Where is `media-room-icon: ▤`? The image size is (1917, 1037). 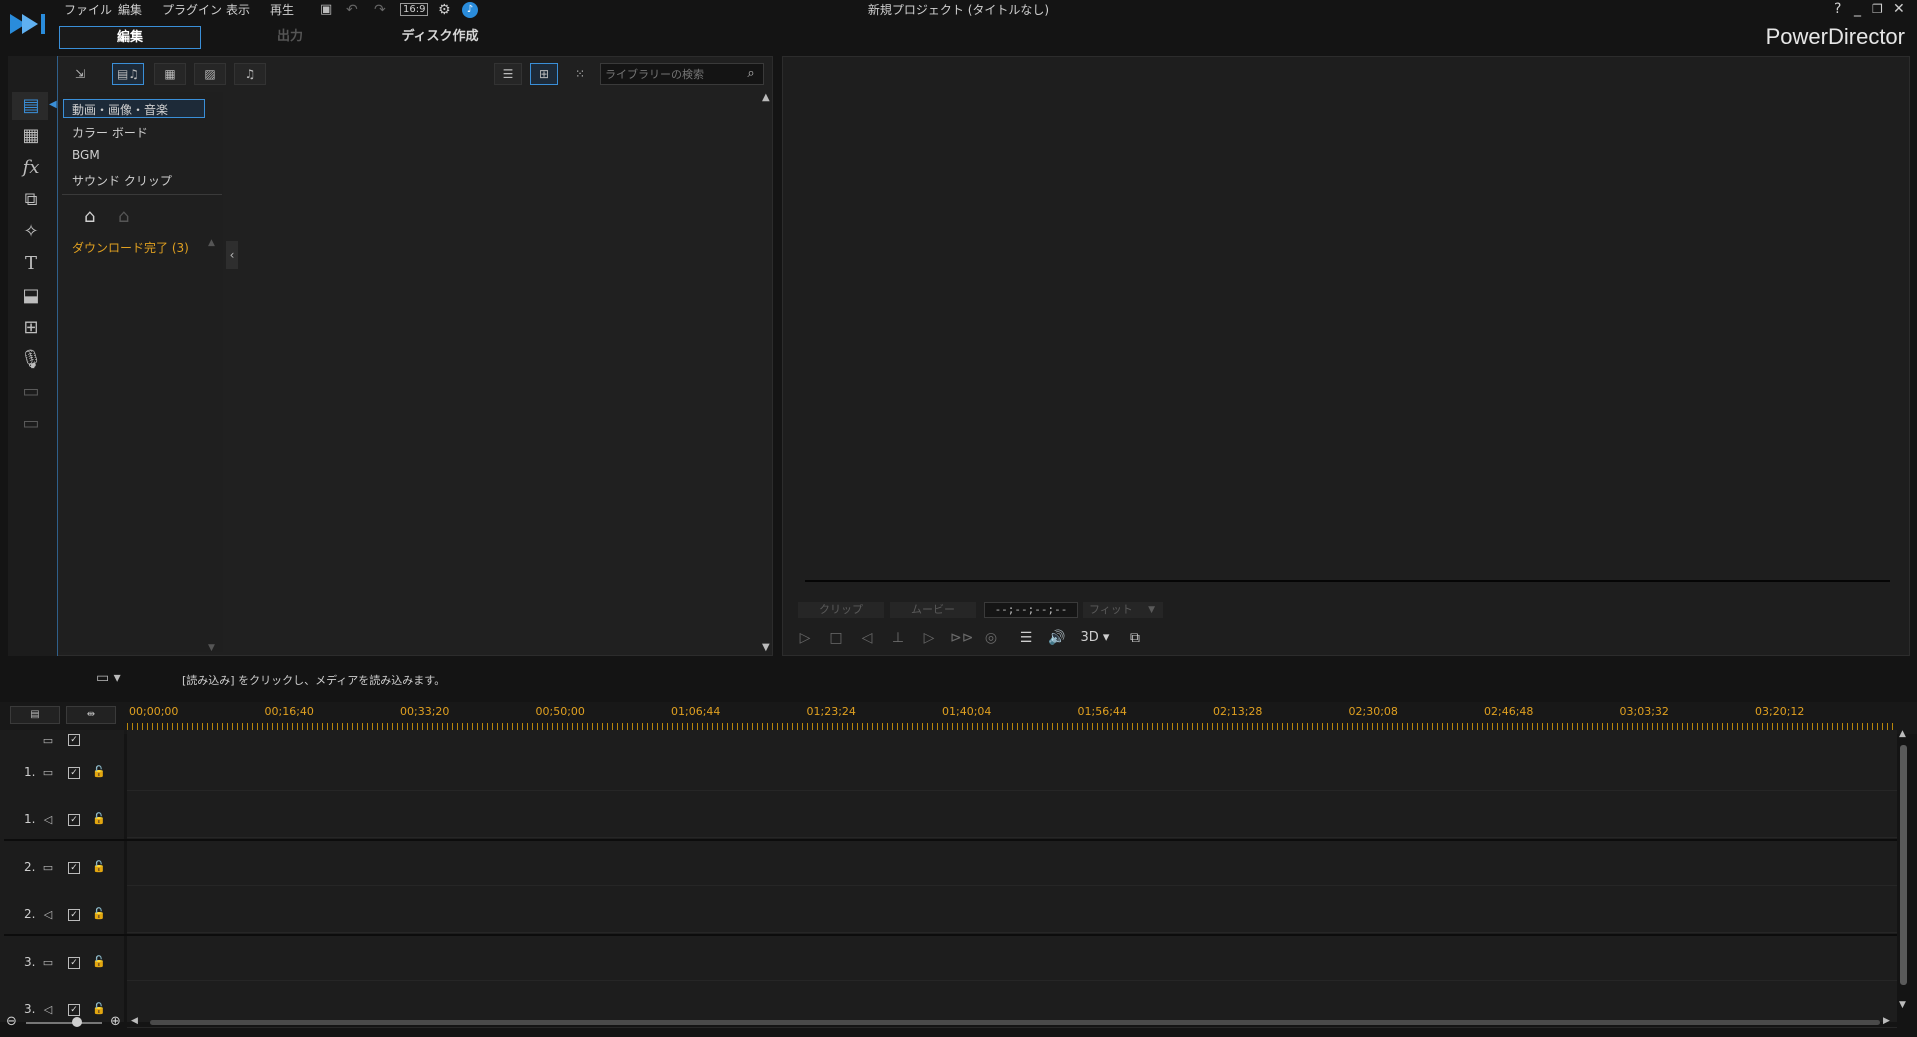
media-room-icon: ▤ is located at coordinates (31, 106).